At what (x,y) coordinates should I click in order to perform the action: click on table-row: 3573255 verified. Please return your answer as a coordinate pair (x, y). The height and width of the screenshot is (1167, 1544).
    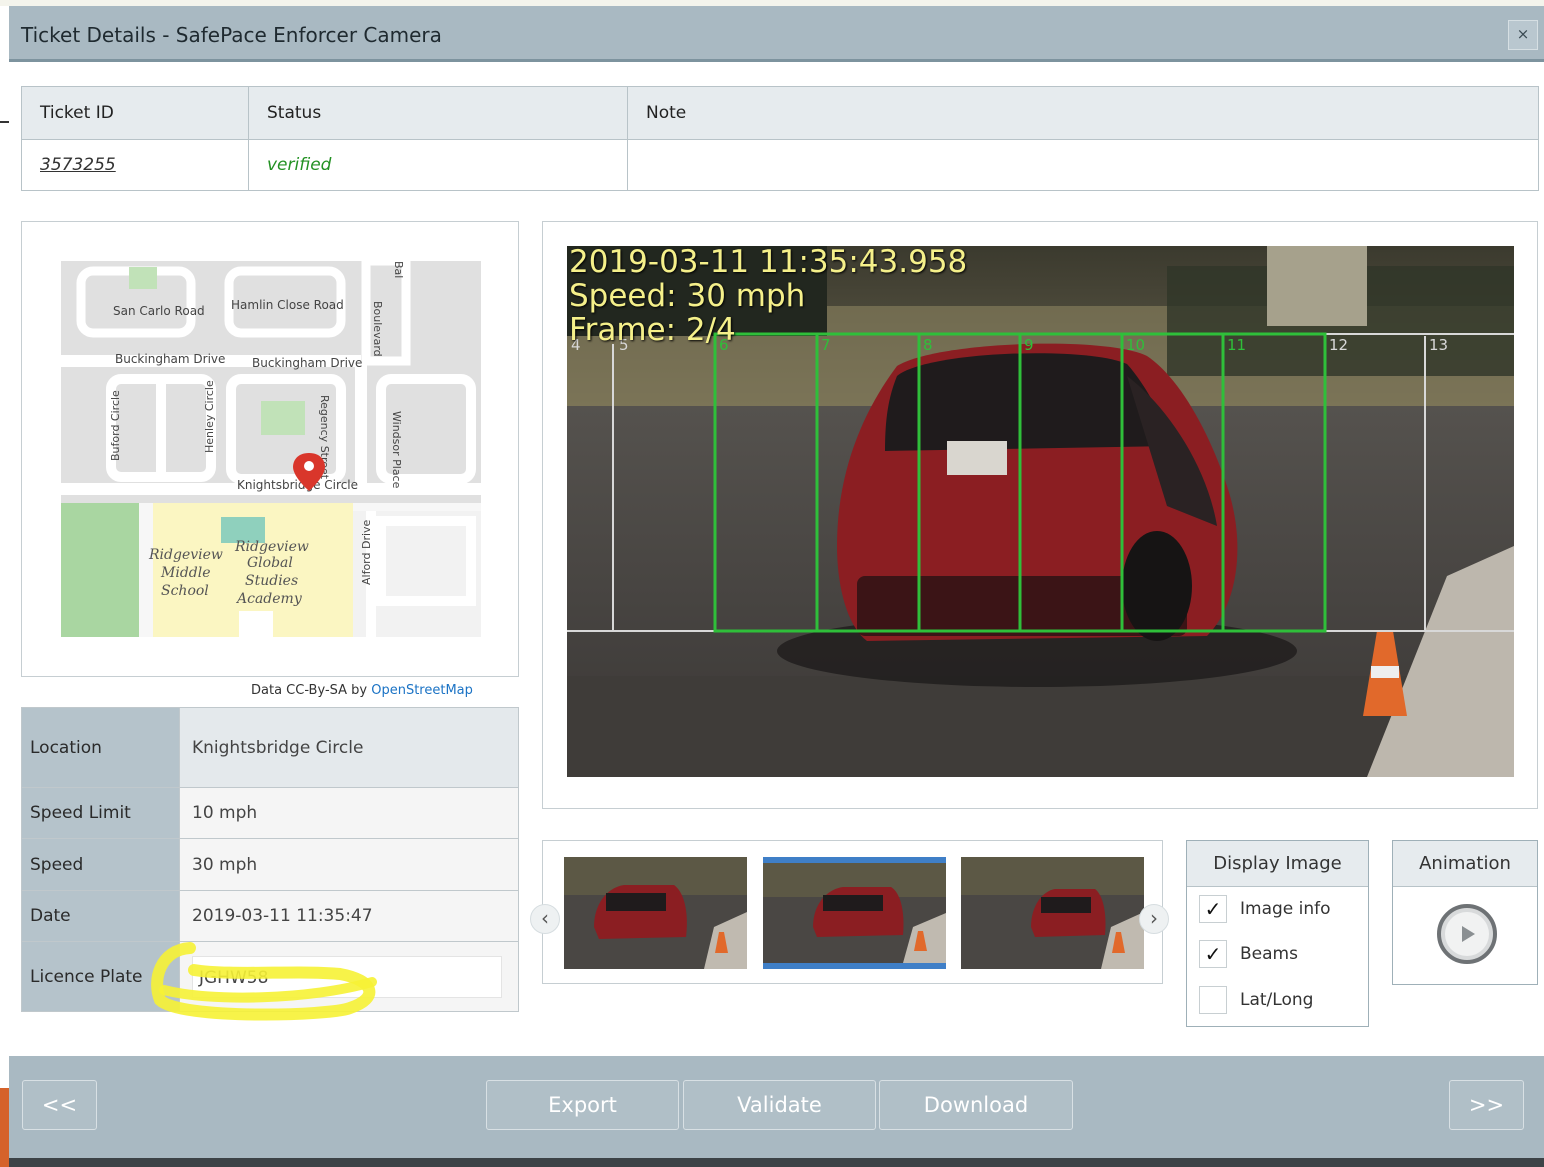
    Looking at the image, I should click on (780, 164).